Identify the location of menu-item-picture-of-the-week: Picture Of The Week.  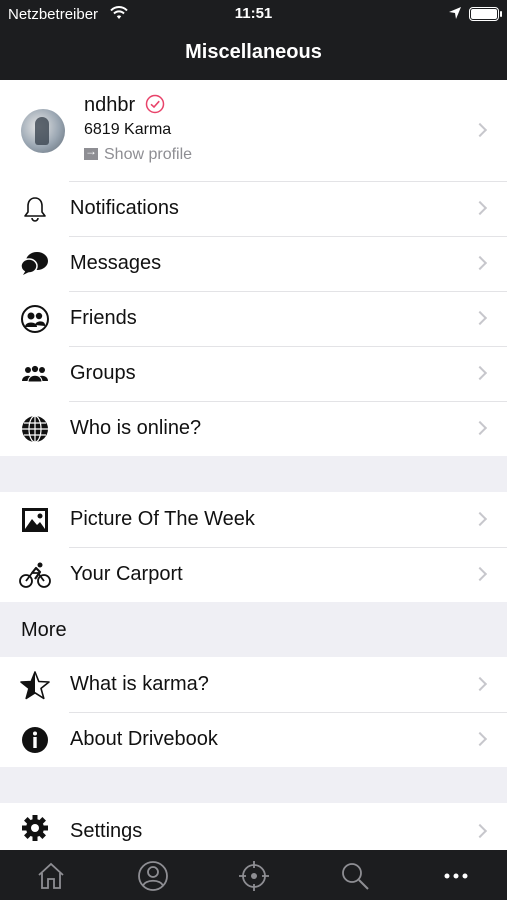
(253, 519).